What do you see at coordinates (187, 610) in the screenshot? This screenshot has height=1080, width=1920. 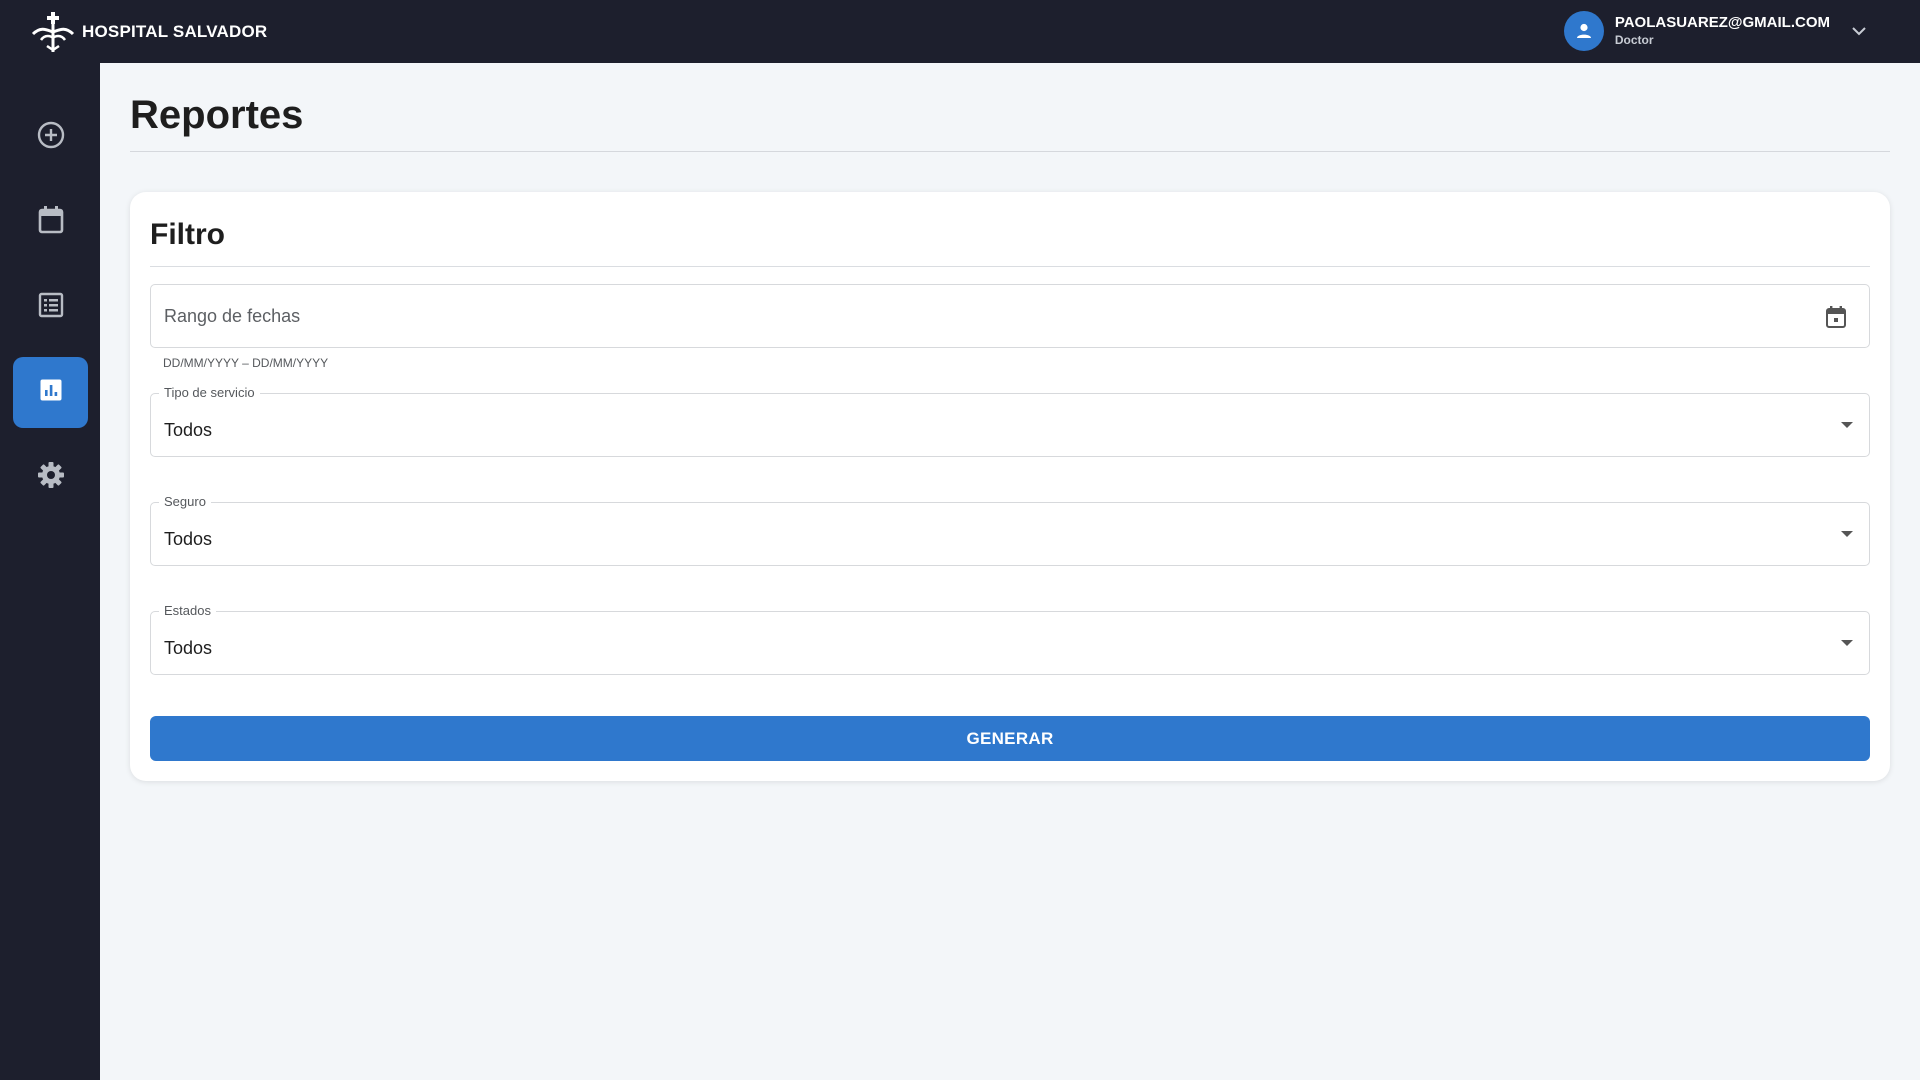 I see `status-label: Estados` at bounding box center [187, 610].